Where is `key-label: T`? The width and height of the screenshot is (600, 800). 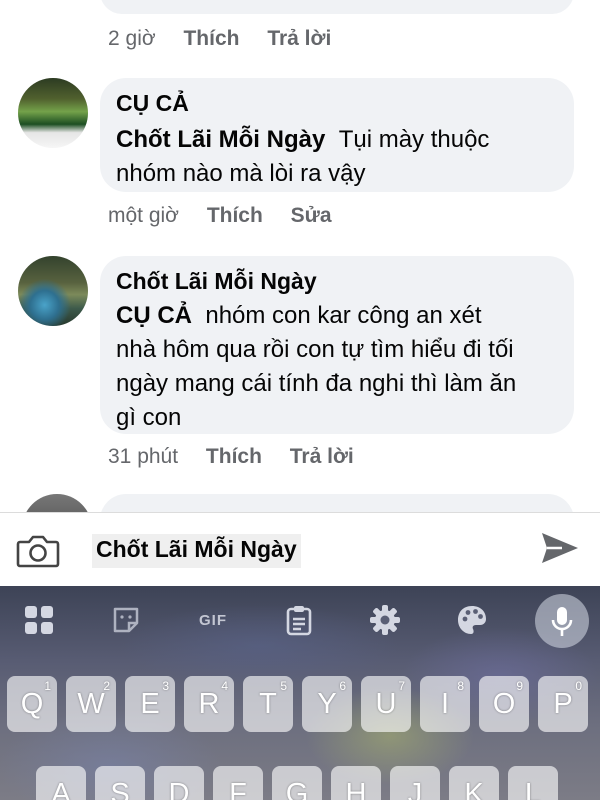
key-label: T is located at coordinates (268, 703).